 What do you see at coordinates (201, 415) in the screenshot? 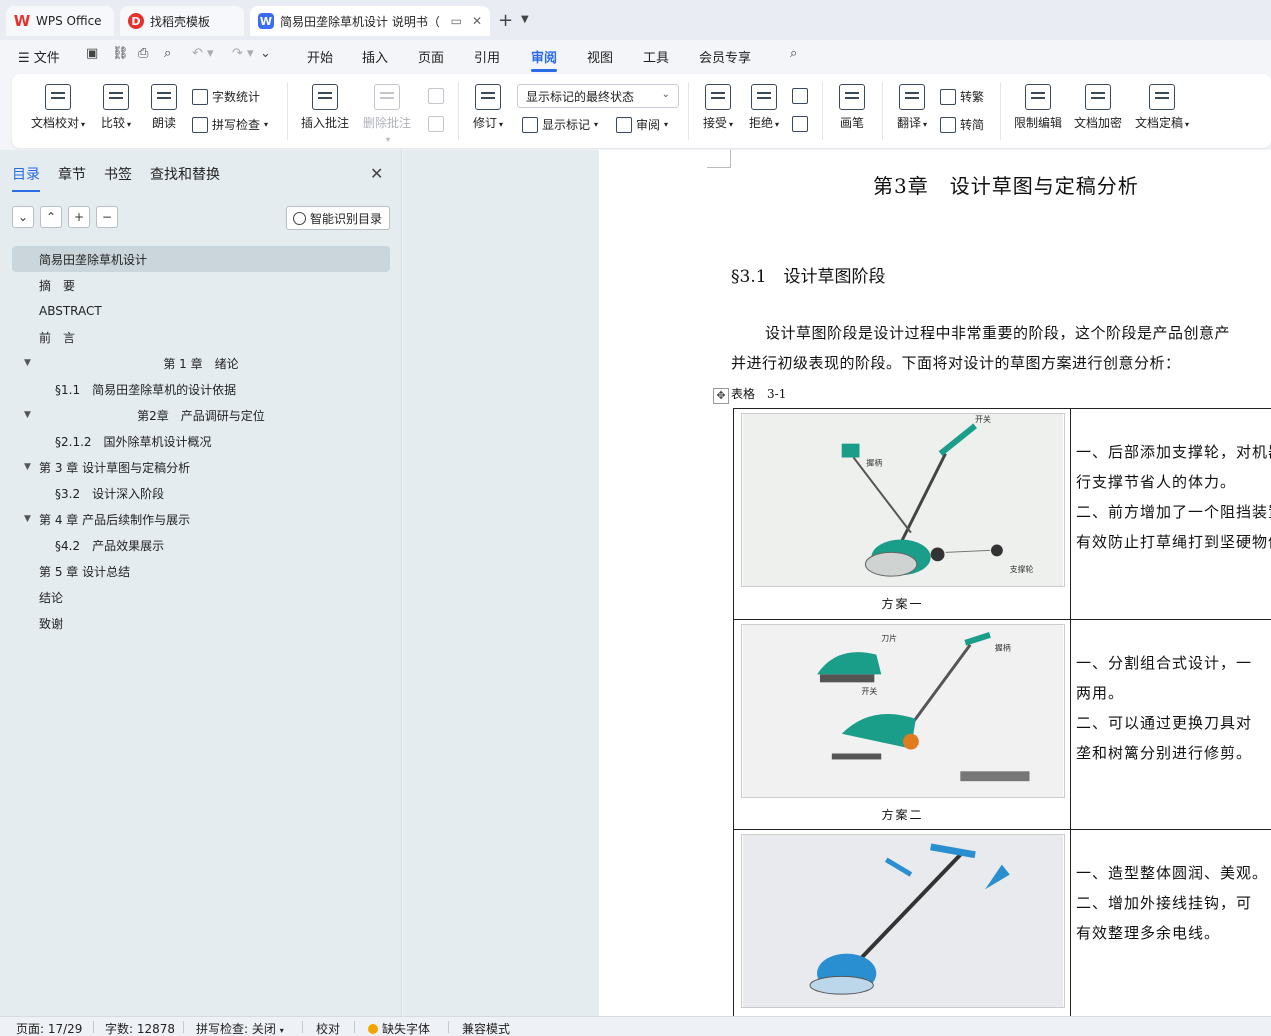
I see `toc-item: ▼ 第2章 产品调研与定位` at bounding box center [201, 415].